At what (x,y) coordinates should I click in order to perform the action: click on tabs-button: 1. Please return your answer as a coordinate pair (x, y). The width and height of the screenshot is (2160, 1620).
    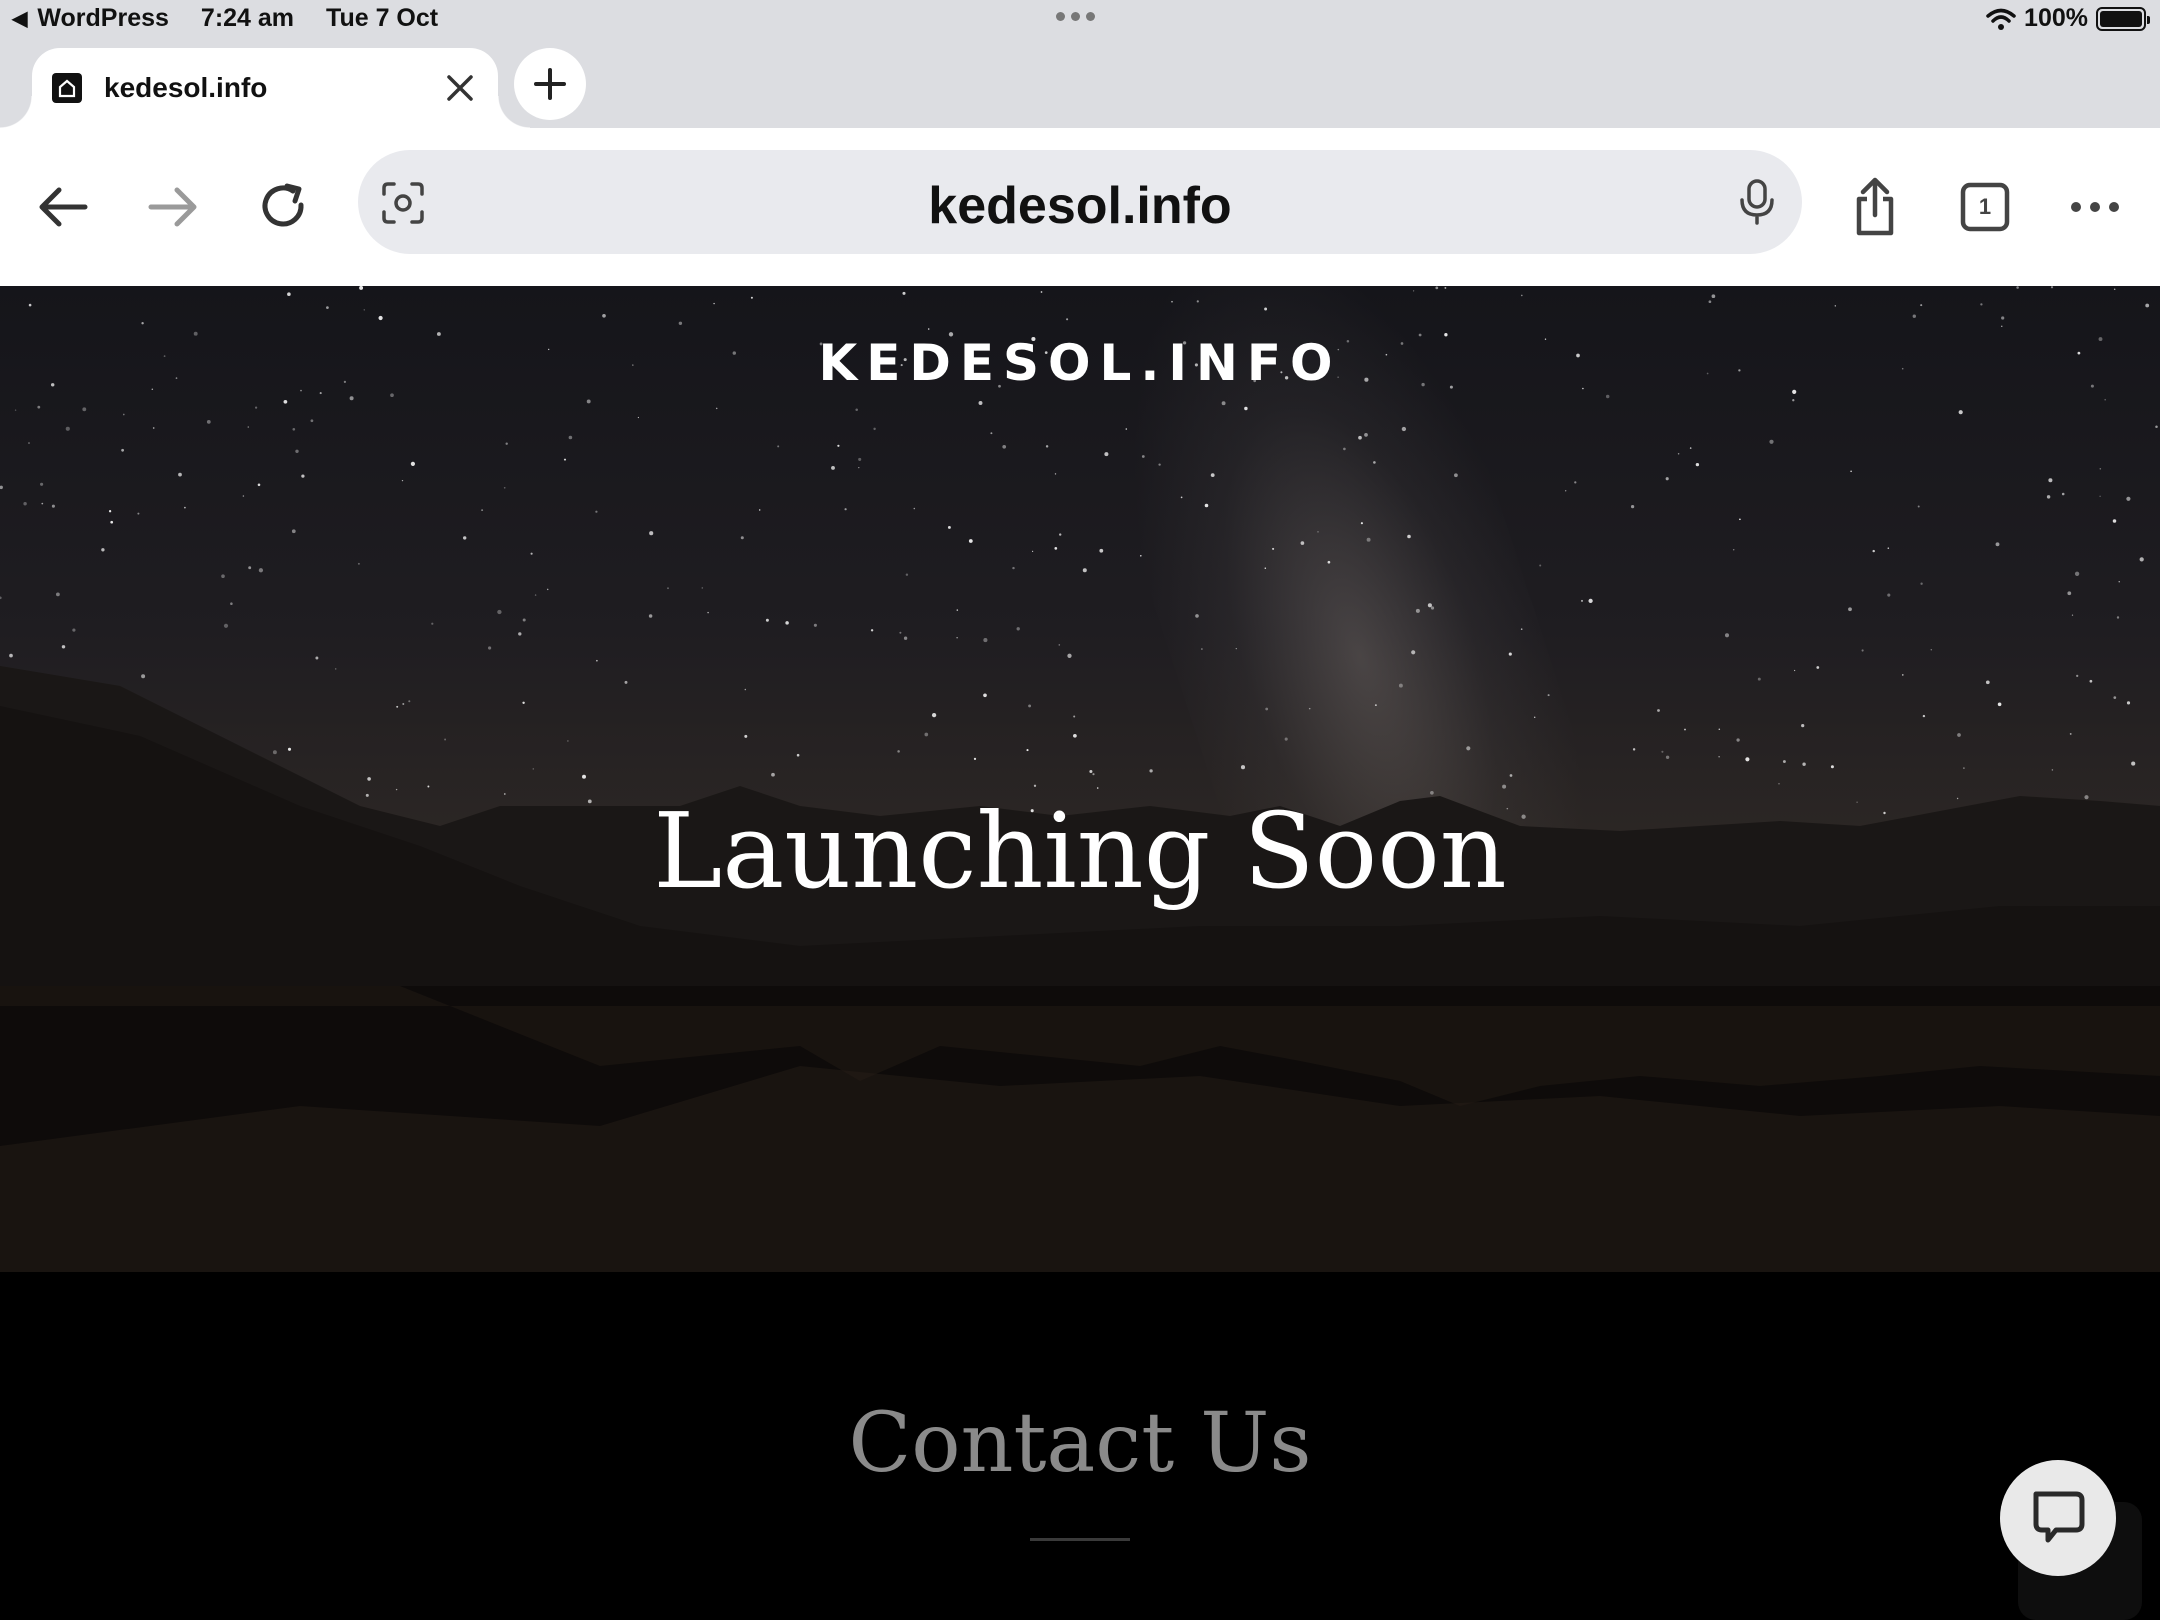
    Looking at the image, I should click on (1985, 207).